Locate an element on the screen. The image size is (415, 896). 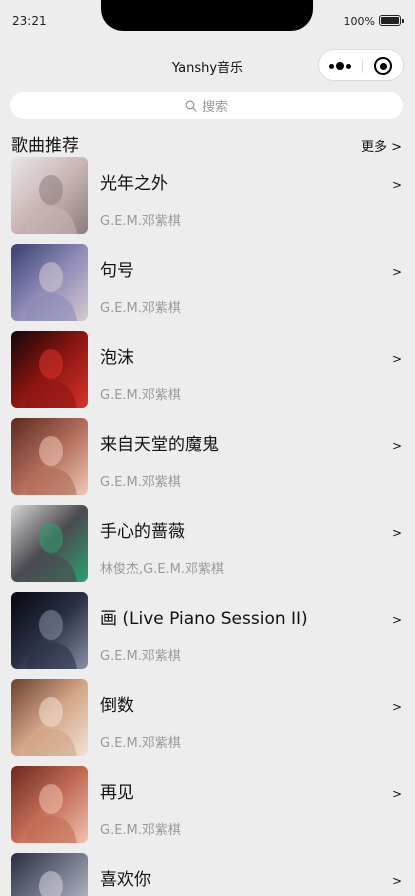
target-close-icon is located at coordinates (383, 66).